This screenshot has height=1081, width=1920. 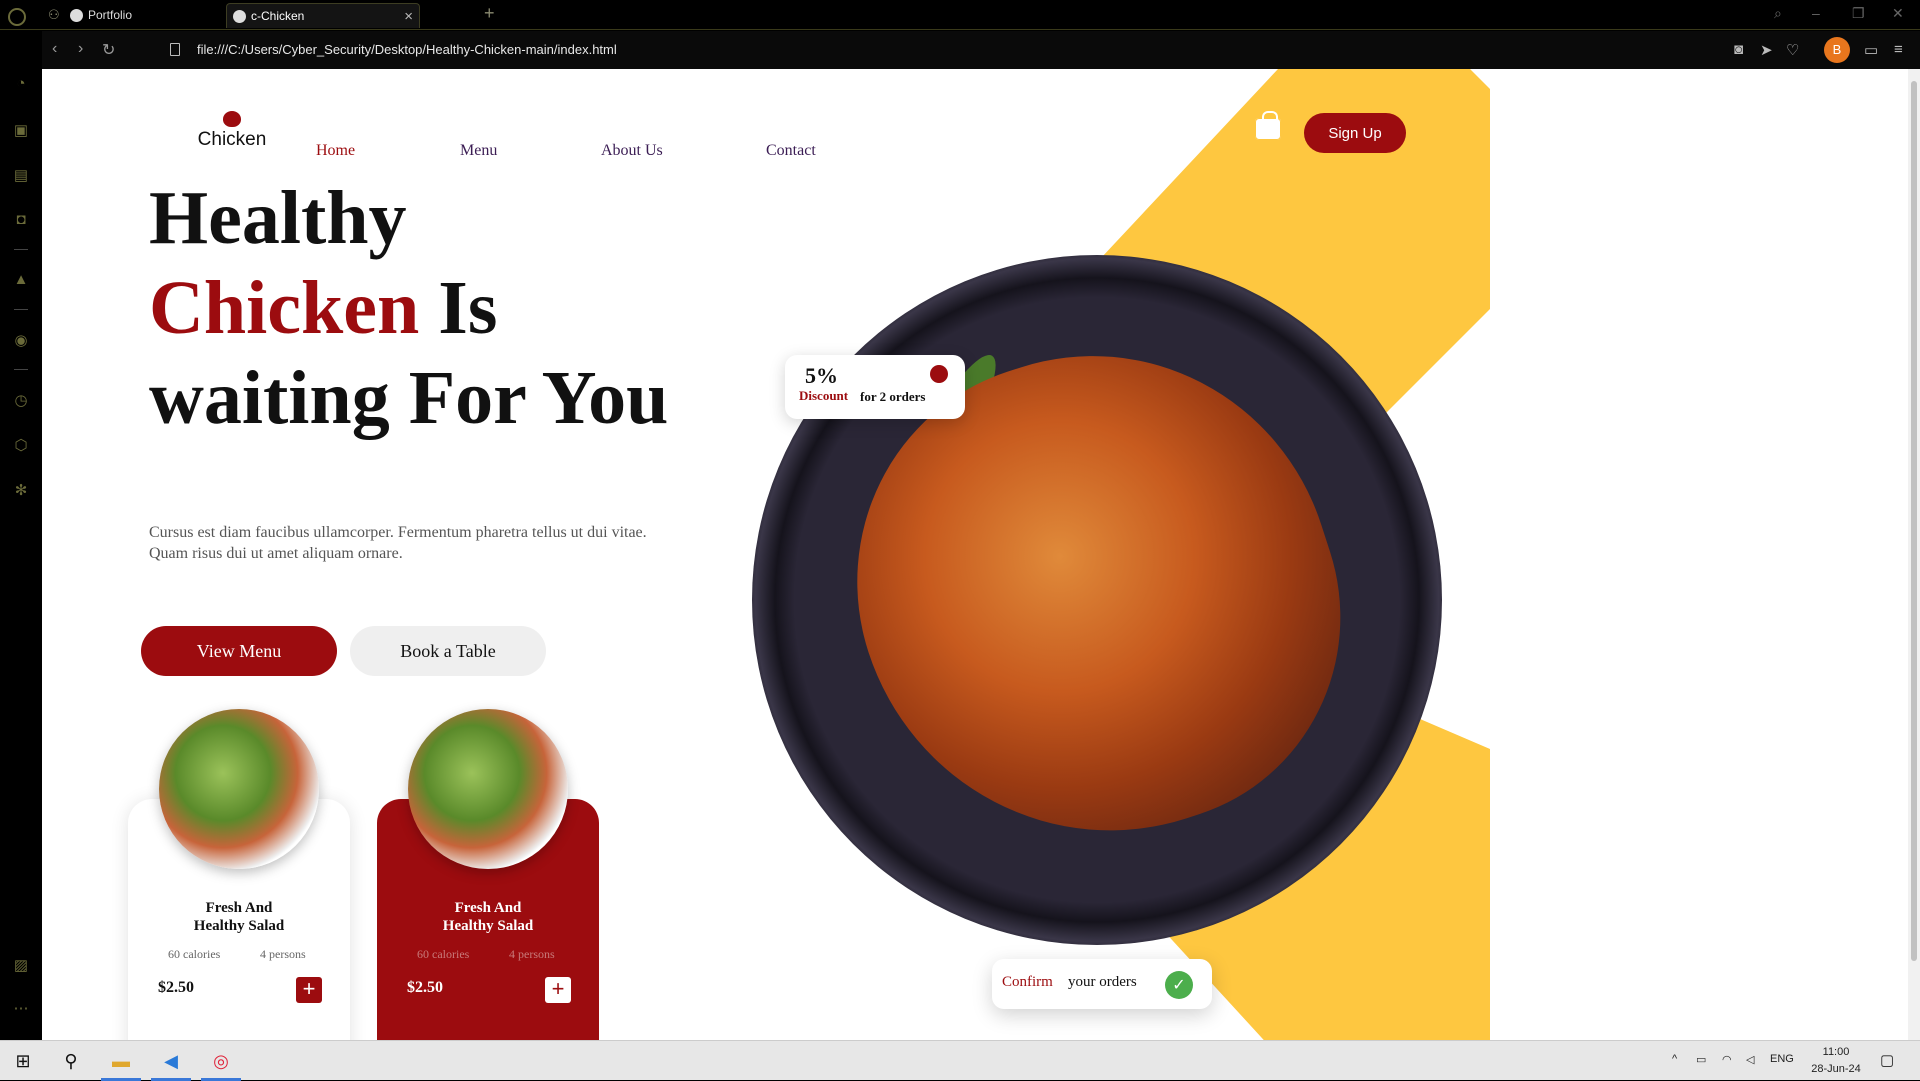 I want to click on sign-up-button: Sign Up, so click(x=1355, y=133).